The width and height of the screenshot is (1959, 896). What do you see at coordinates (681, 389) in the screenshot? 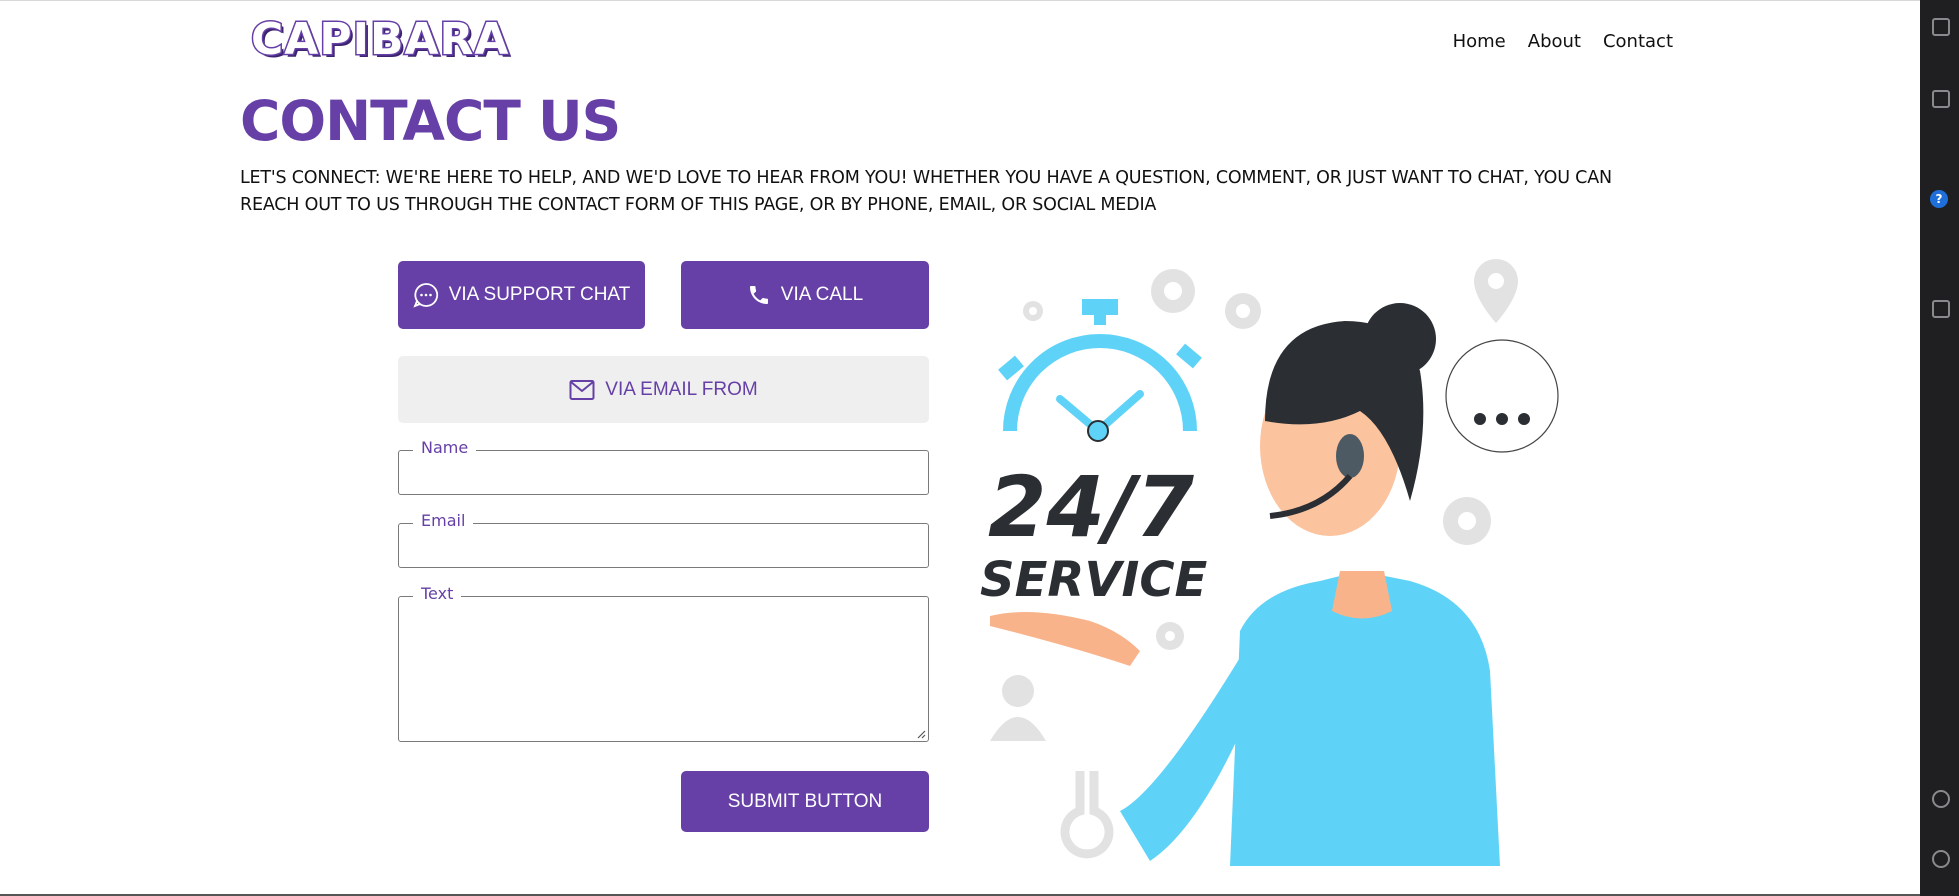
I see `email-form-label: VIA EMAIL FROM` at bounding box center [681, 389].